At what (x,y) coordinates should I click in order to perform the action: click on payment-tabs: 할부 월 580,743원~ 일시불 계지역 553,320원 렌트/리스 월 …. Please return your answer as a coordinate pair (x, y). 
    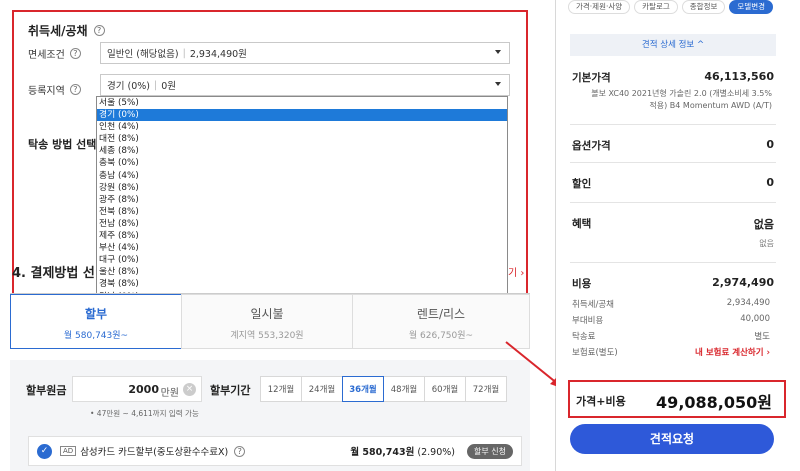
    Looking at the image, I should click on (270, 321).